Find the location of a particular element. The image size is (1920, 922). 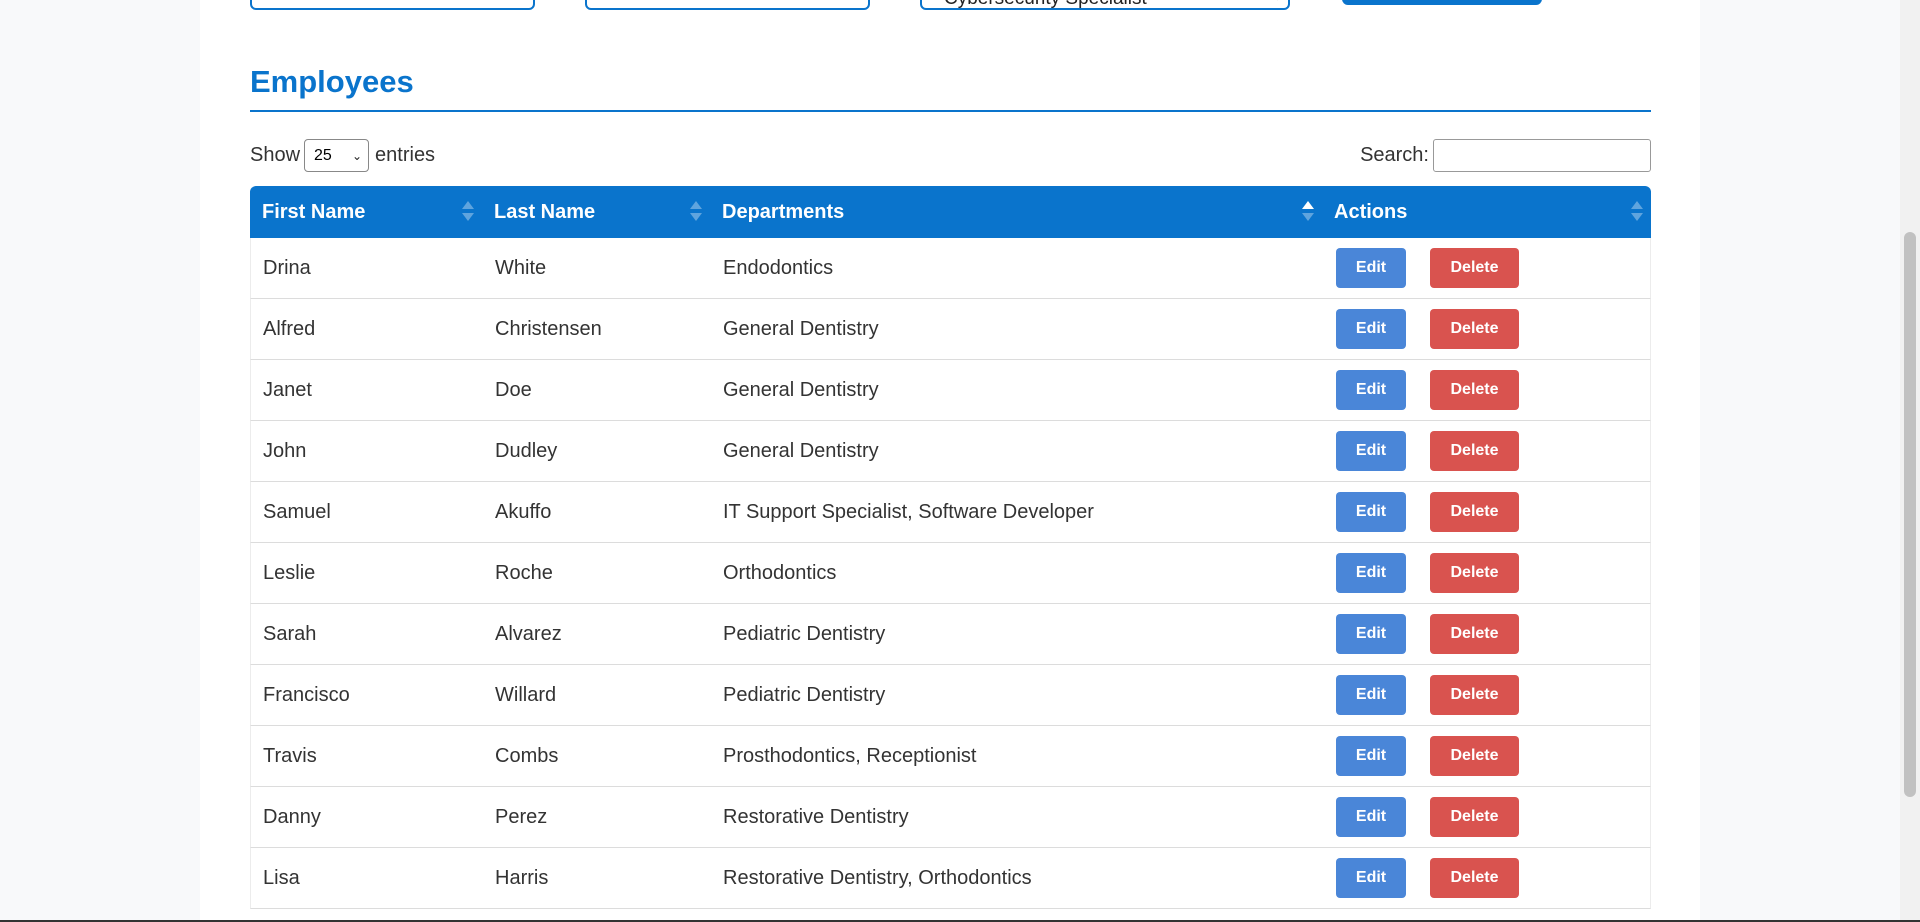

employee-form-strip: Cybersecurity Specialist ⬍ is located at coordinates (950, 10).